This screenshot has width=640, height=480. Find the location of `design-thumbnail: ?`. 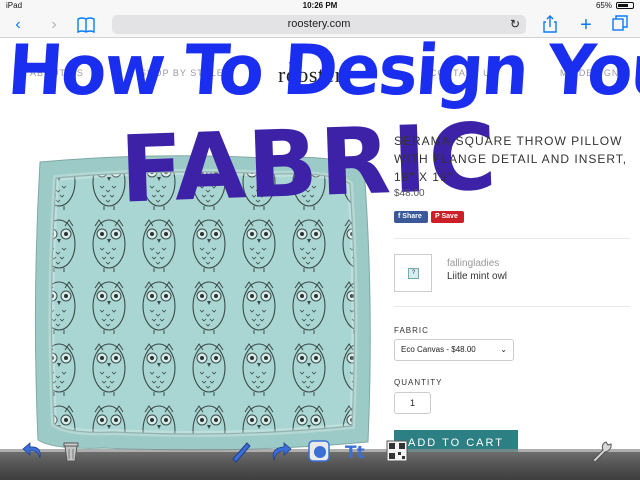

design-thumbnail: ? is located at coordinates (413, 273).